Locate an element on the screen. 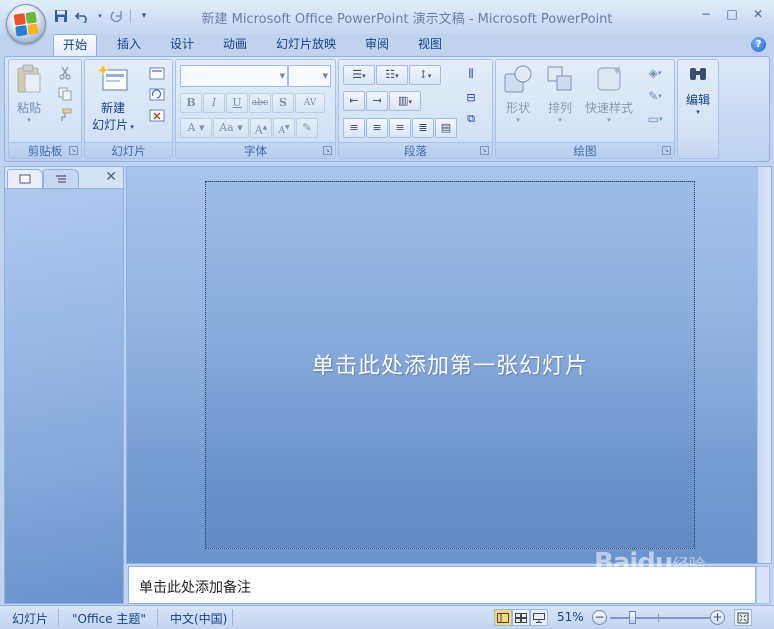 The image size is (774, 629). chevron-down-icon: ▾ is located at coordinates (560, 120).